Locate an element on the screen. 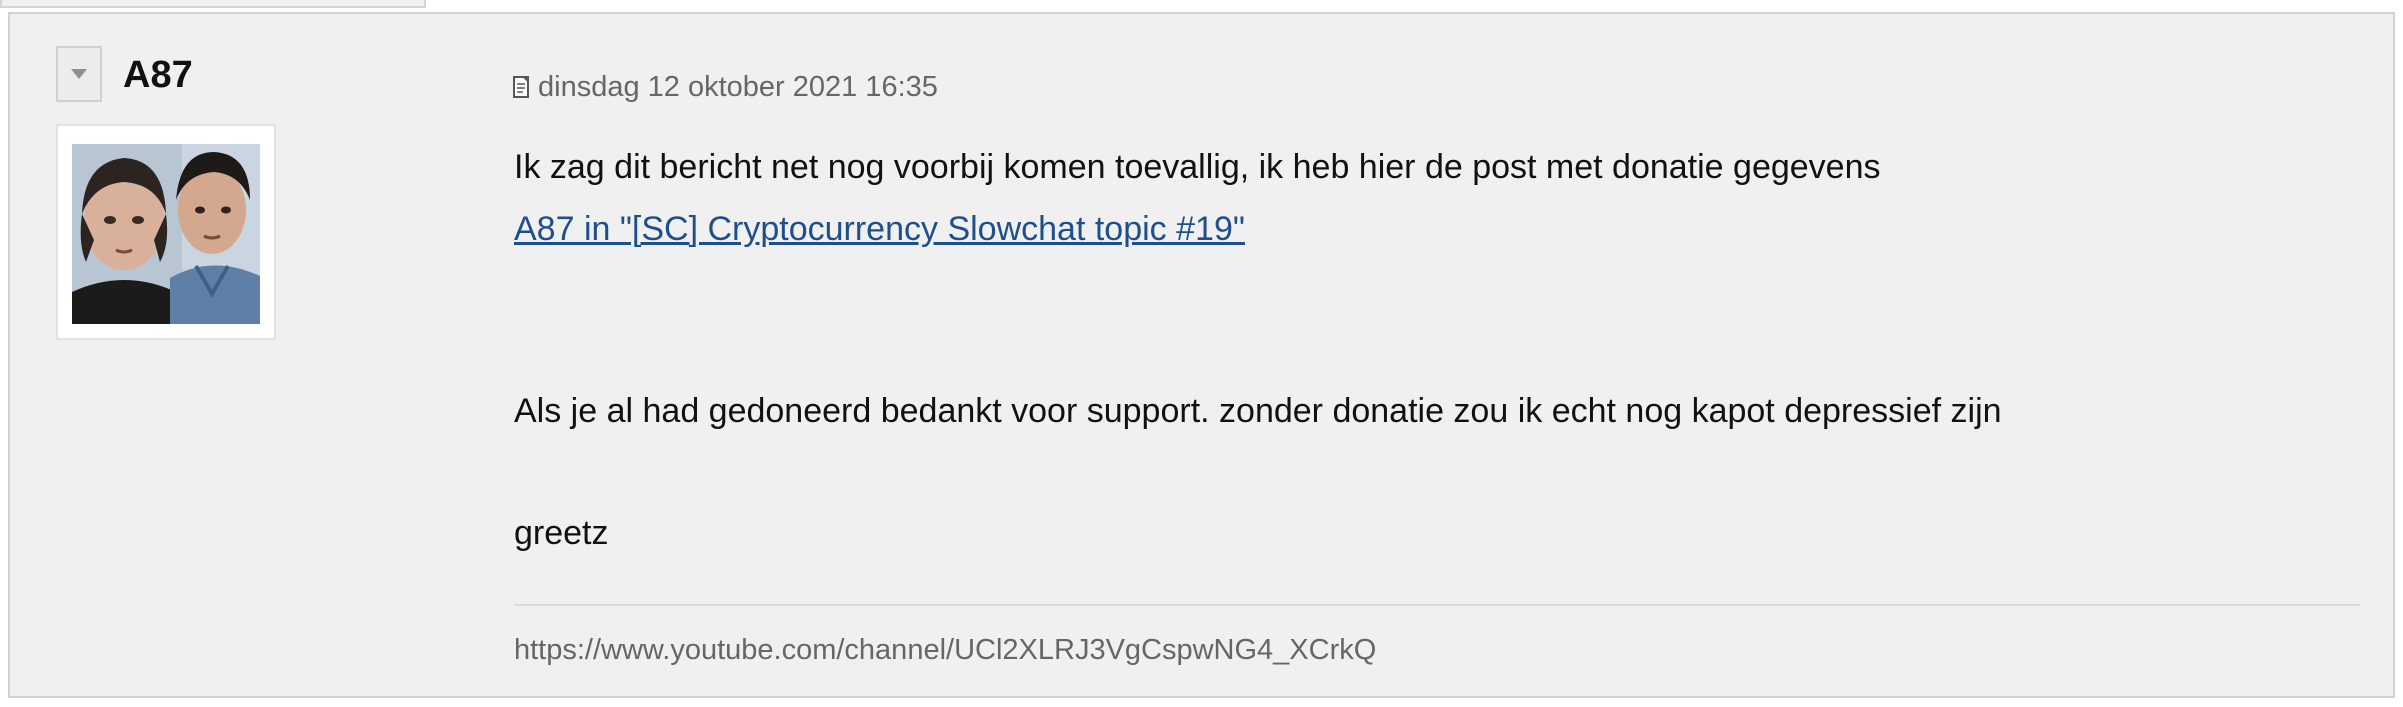  collapse-toggle-button is located at coordinates (79, 74).